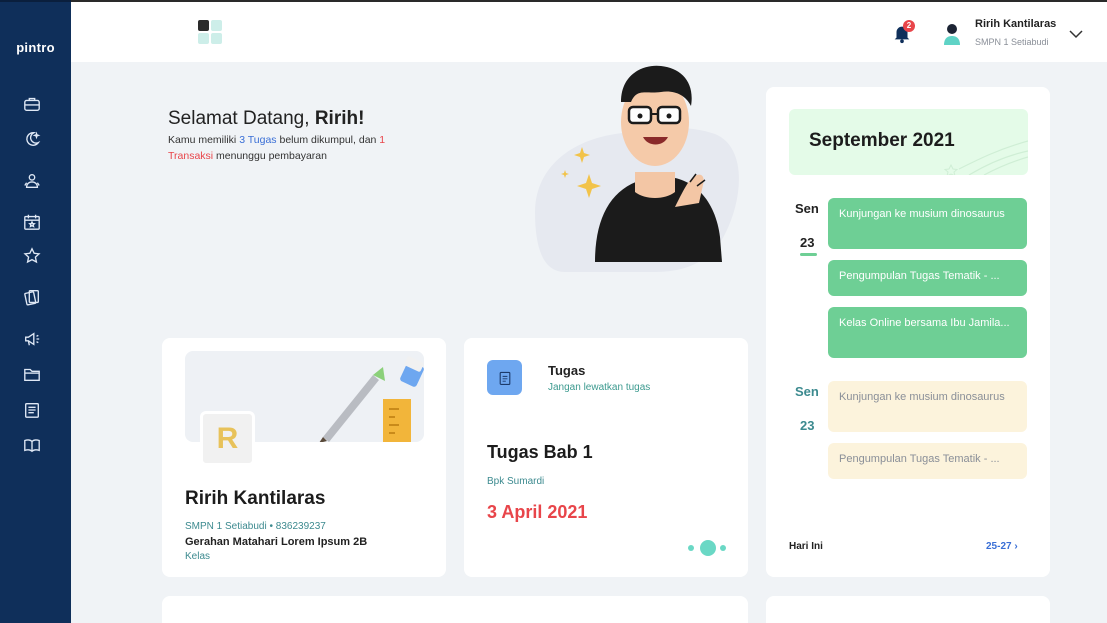 The width and height of the screenshot is (1107, 623). Describe the element at coordinates (540, 452) in the screenshot. I see `task-name: Tugas Bab 1` at that location.